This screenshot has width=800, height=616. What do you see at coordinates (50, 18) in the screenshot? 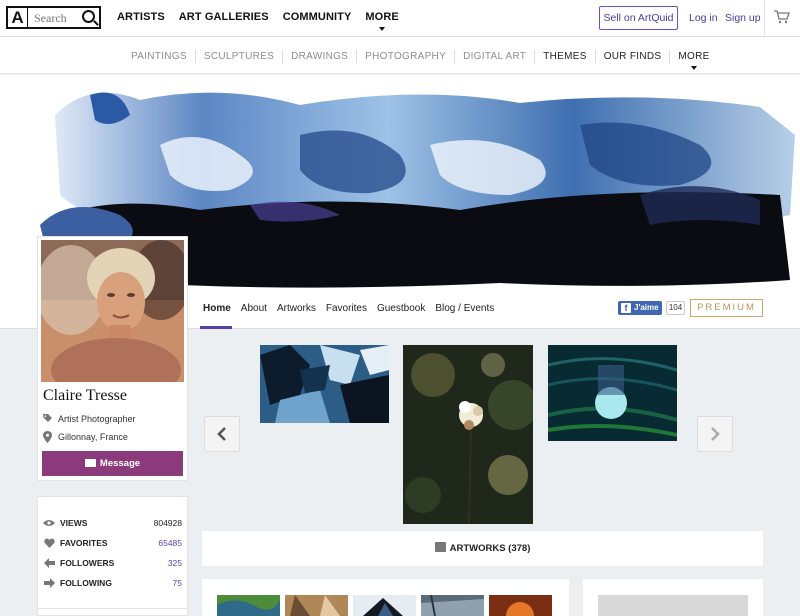
I see `search-input: Search` at bounding box center [50, 18].